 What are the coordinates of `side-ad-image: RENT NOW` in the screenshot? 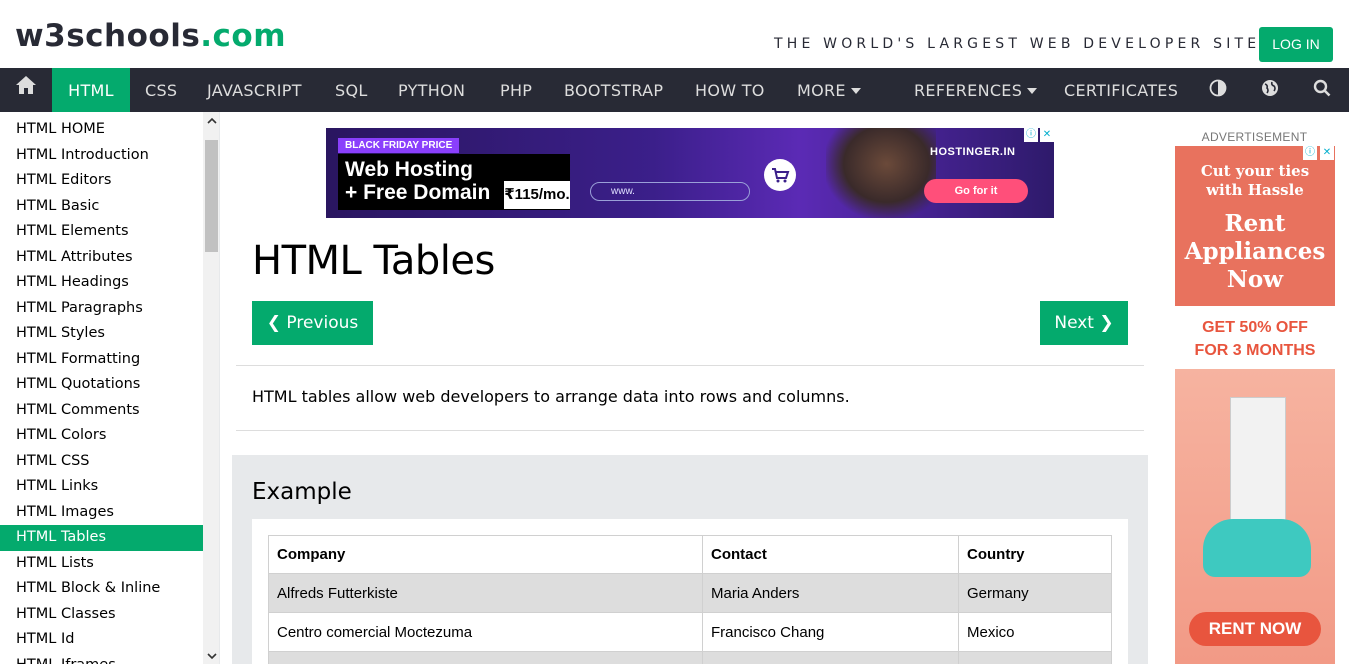 It's located at (1255, 516).